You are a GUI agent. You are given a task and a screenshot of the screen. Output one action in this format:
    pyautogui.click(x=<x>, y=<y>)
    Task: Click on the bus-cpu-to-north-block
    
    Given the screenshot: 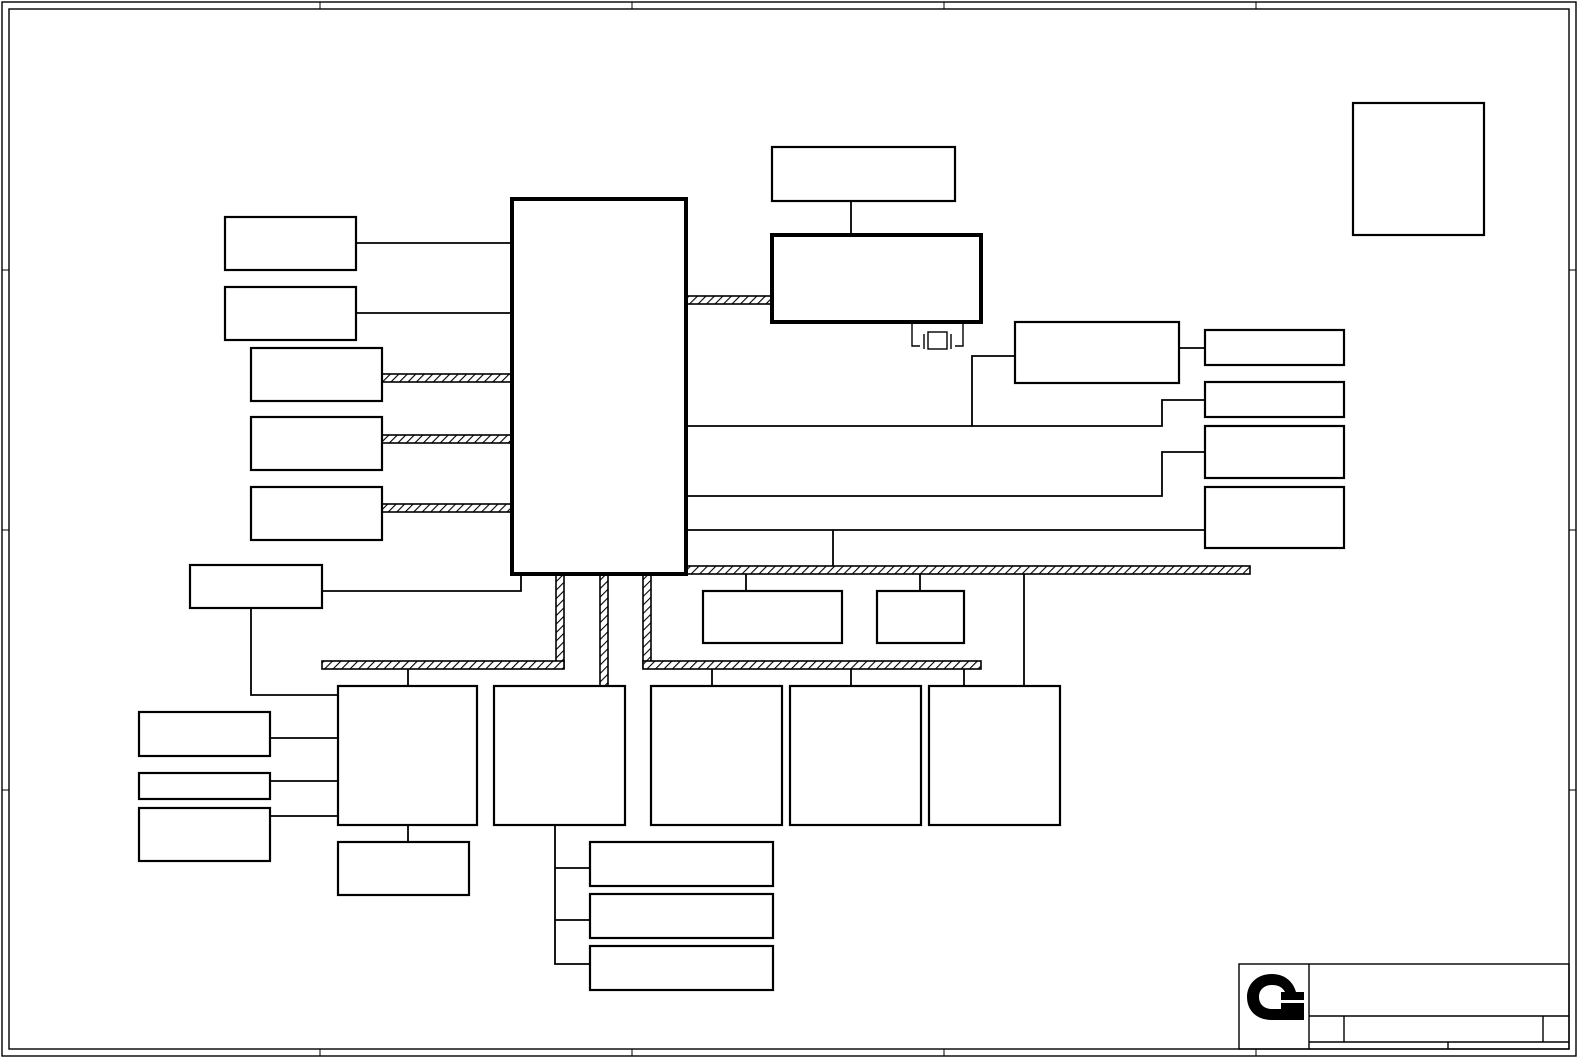 What is the action you would take?
    pyautogui.click(x=729, y=300)
    